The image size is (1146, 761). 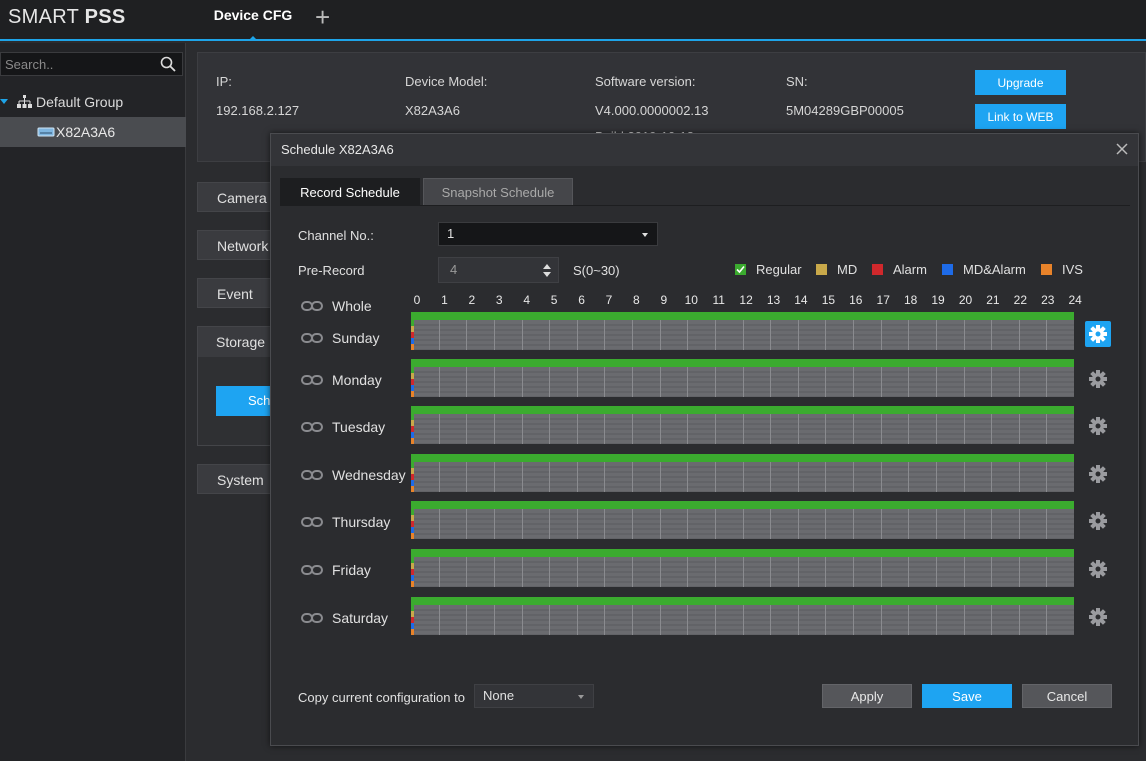 I want to click on hour-tick-label: 4, so click(x=527, y=300).